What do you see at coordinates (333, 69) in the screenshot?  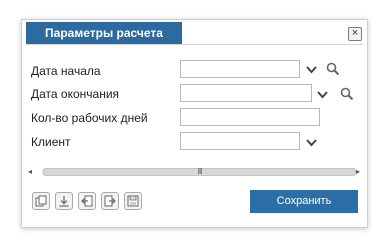 I see `start-date-search-icon` at bounding box center [333, 69].